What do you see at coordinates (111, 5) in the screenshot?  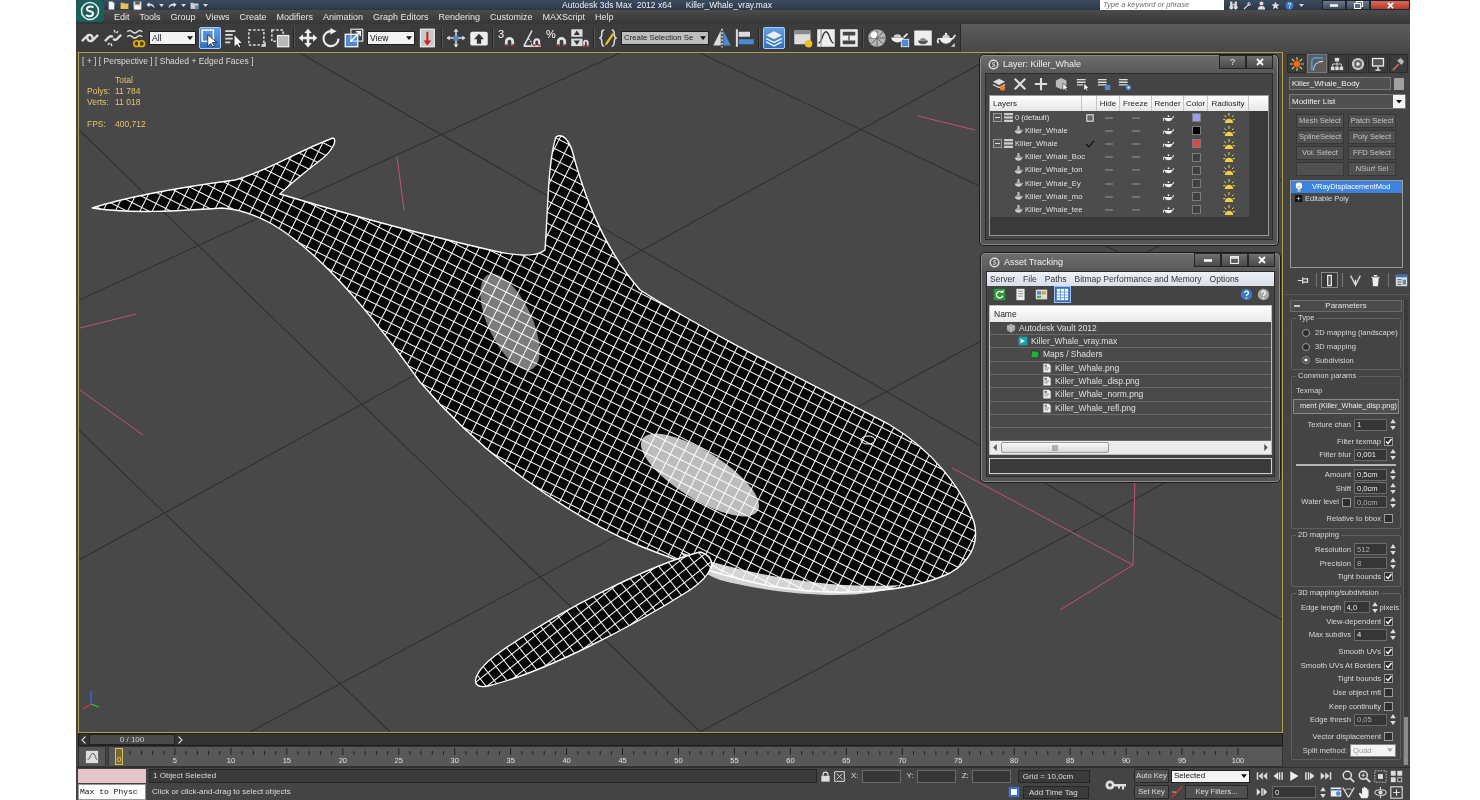 I see `new-file-icon` at bounding box center [111, 5].